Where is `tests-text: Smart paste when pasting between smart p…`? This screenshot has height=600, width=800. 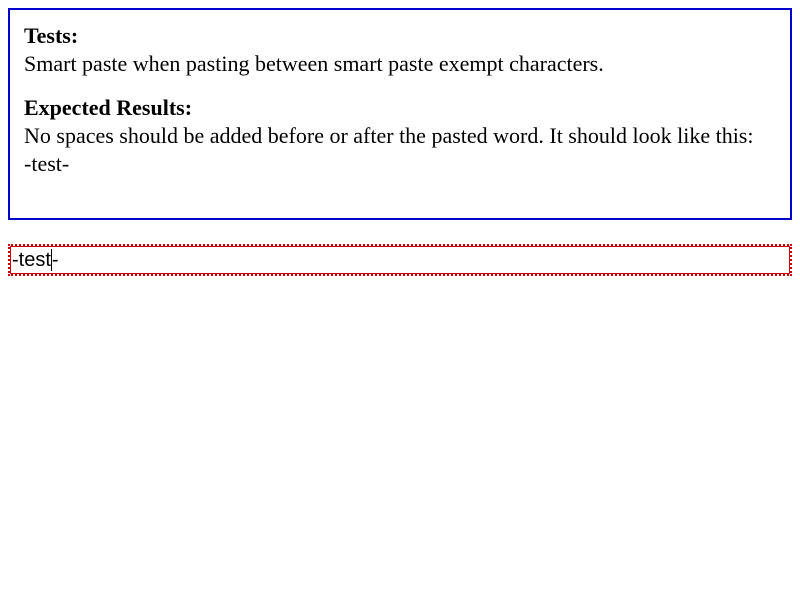 tests-text: Smart paste when pasting between smart p… is located at coordinates (314, 63).